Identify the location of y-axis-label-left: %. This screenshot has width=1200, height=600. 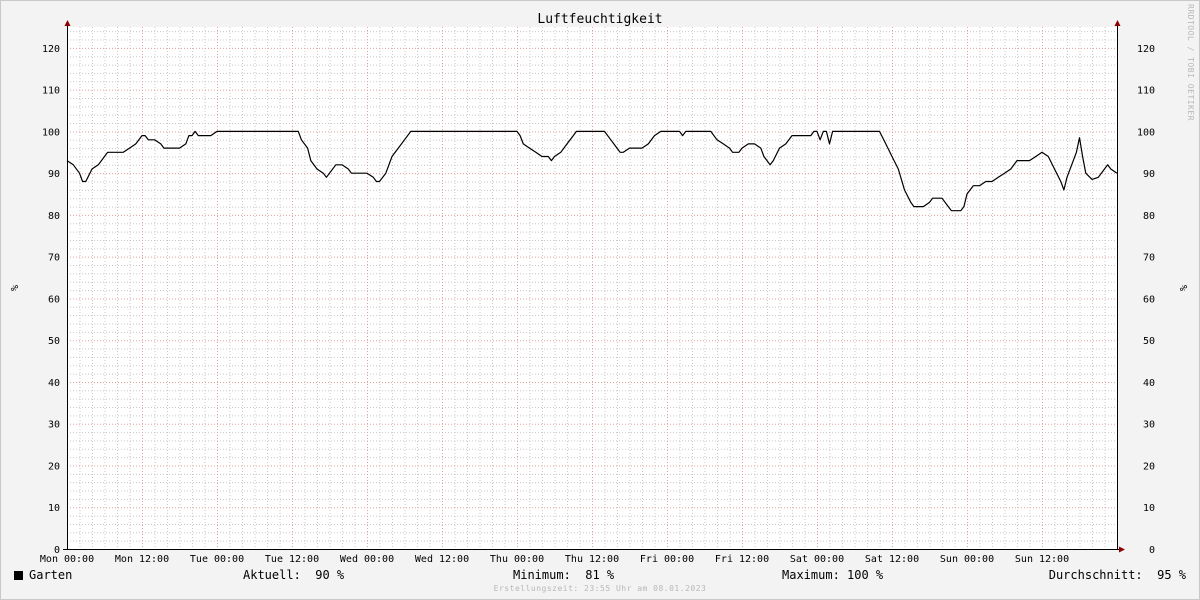
(13, 288).